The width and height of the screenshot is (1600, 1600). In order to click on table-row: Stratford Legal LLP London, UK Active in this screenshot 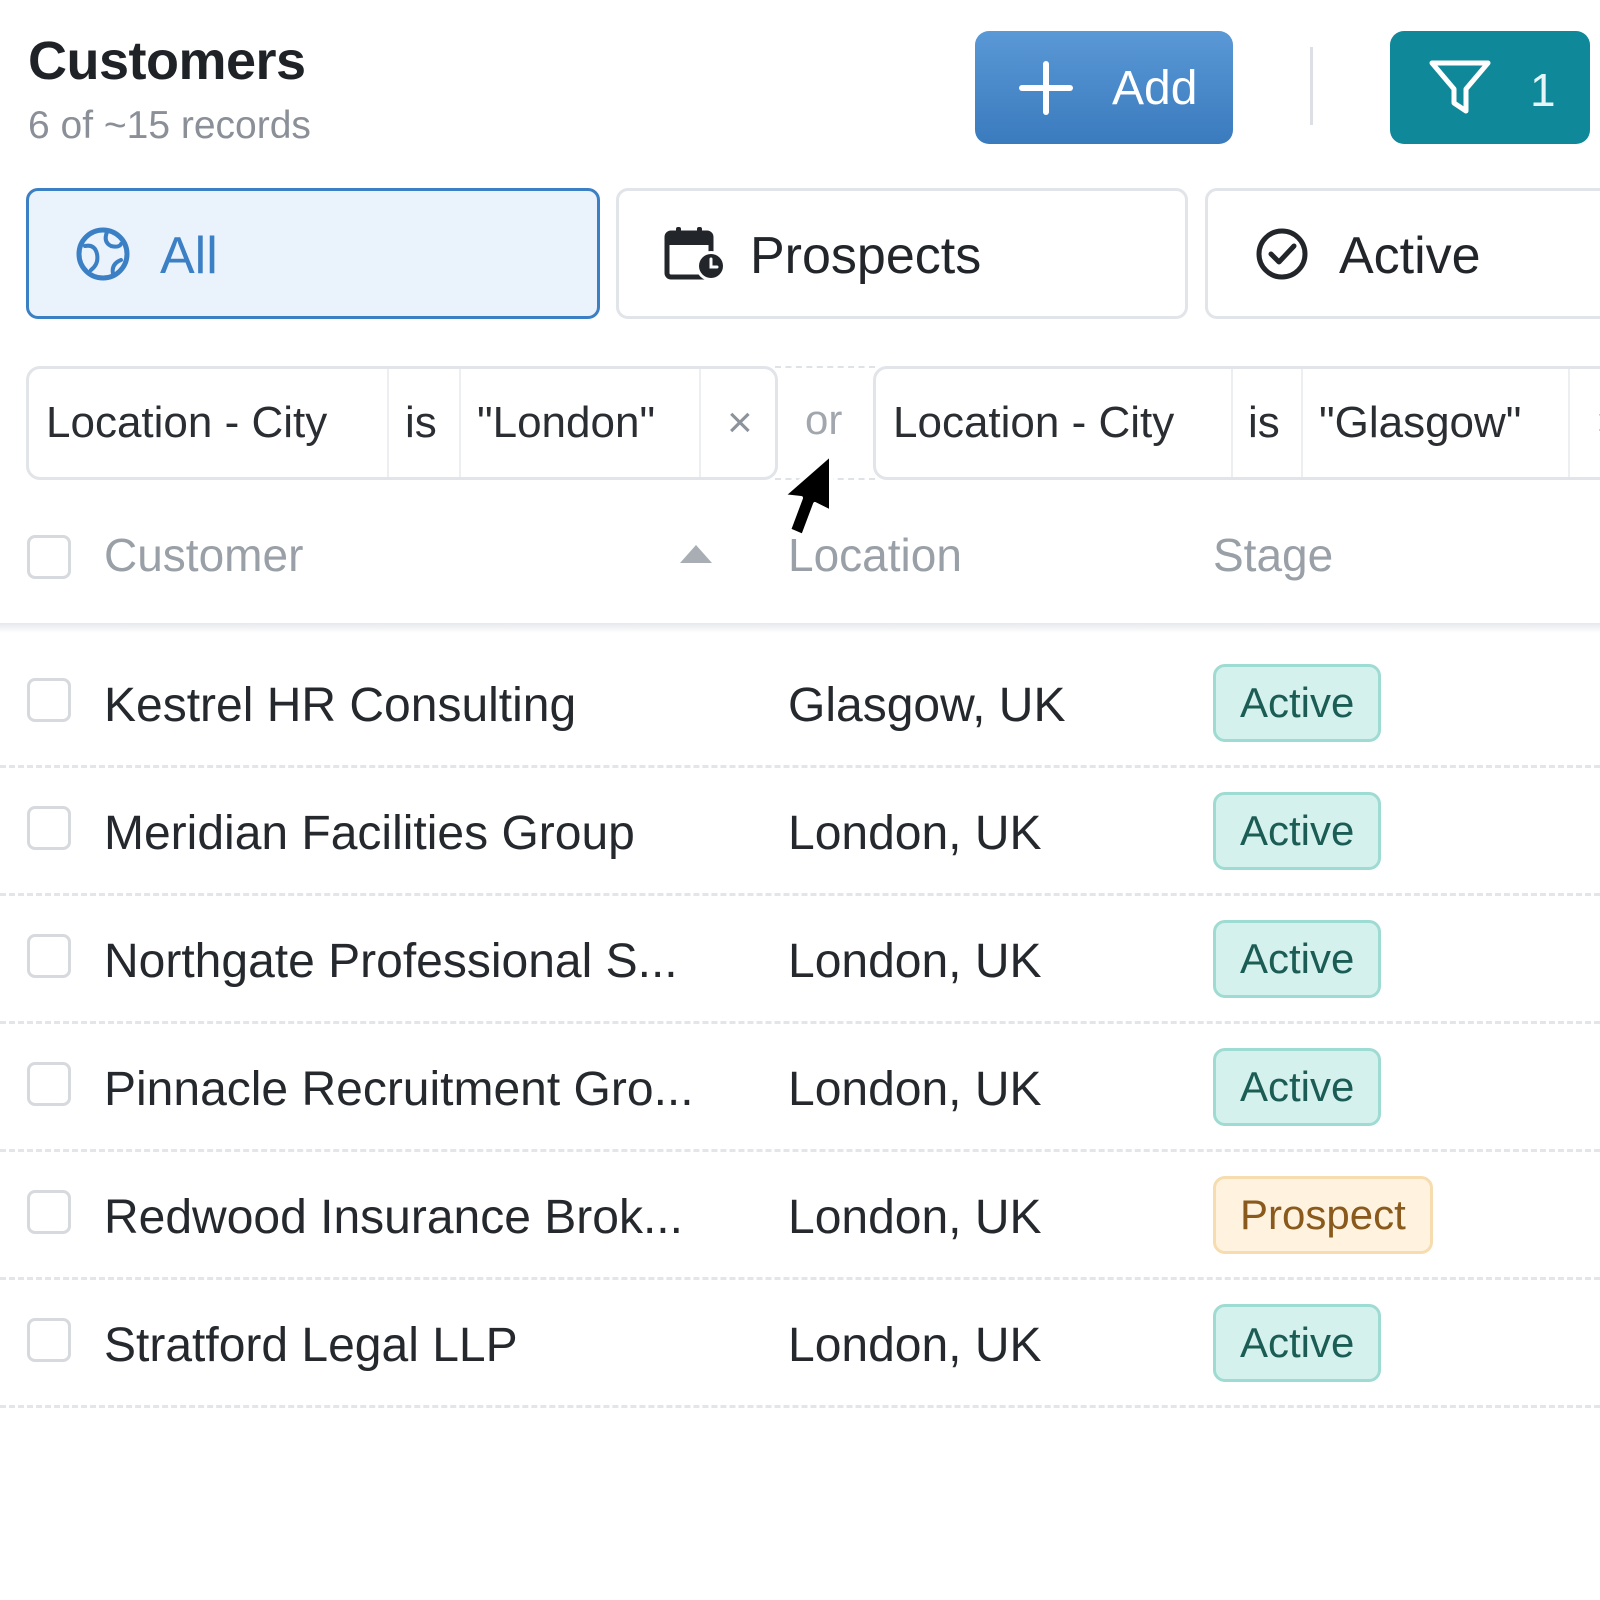, I will do `click(800, 1344)`.